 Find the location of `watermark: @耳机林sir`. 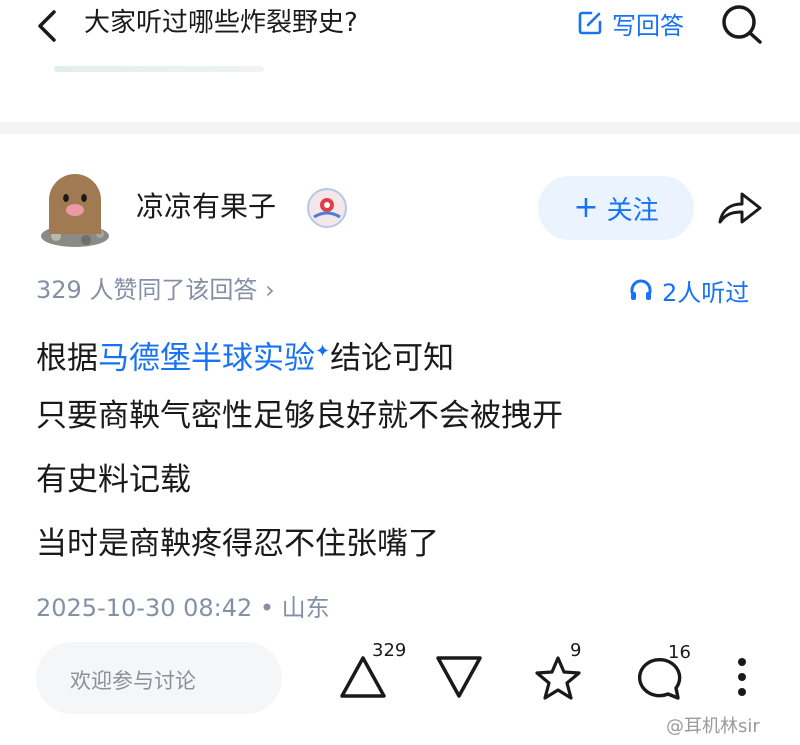

watermark: @耳机林sir is located at coordinates (713, 726).